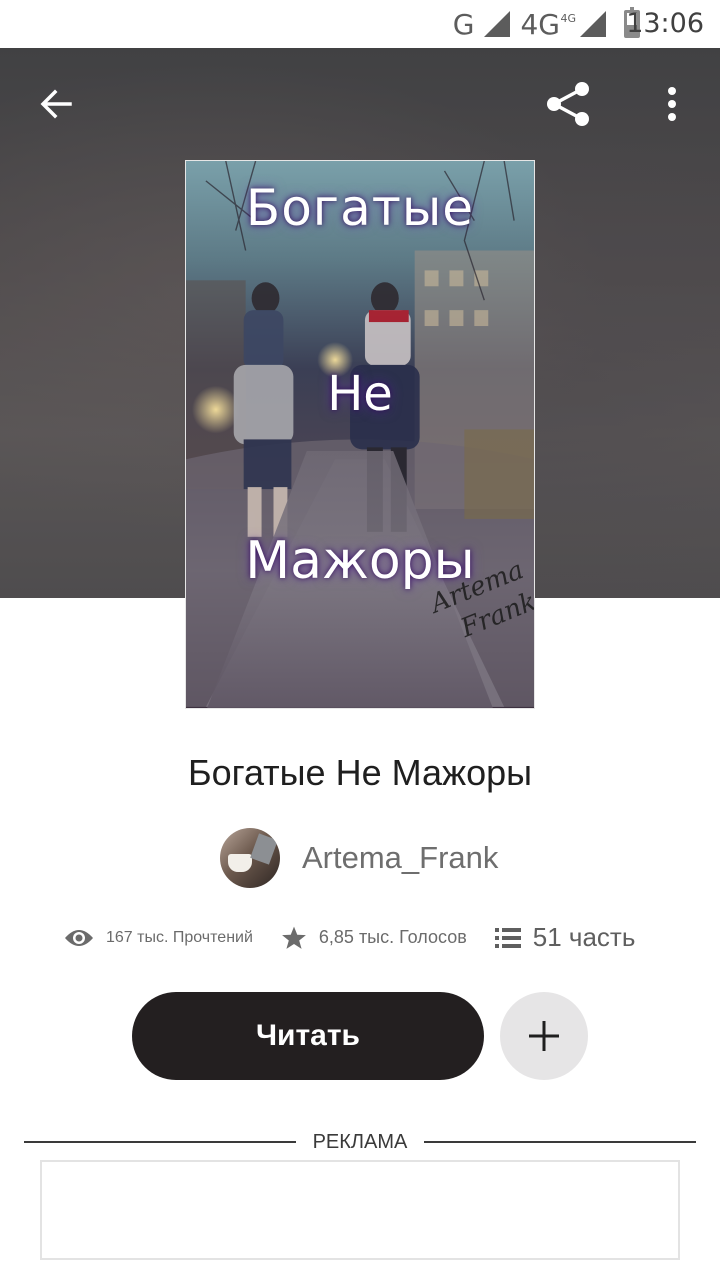 This screenshot has height=1280, width=720. I want to click on parts-stat: 51 часть, so click(565, 937).